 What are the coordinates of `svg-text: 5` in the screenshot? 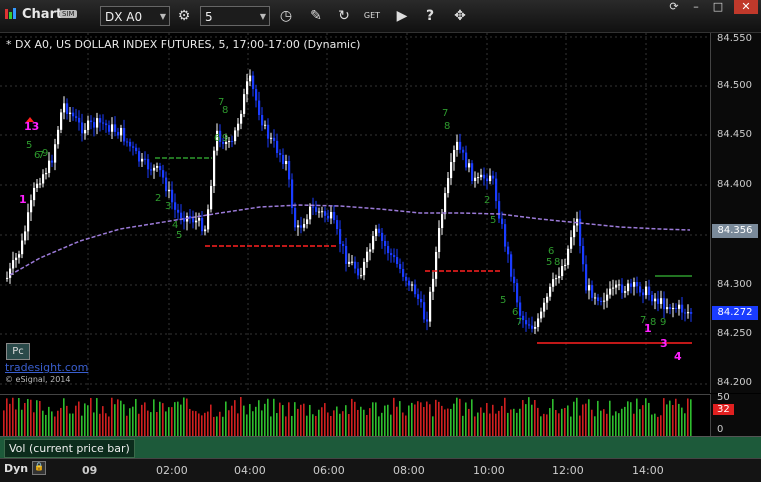 It's located at (503, 300).